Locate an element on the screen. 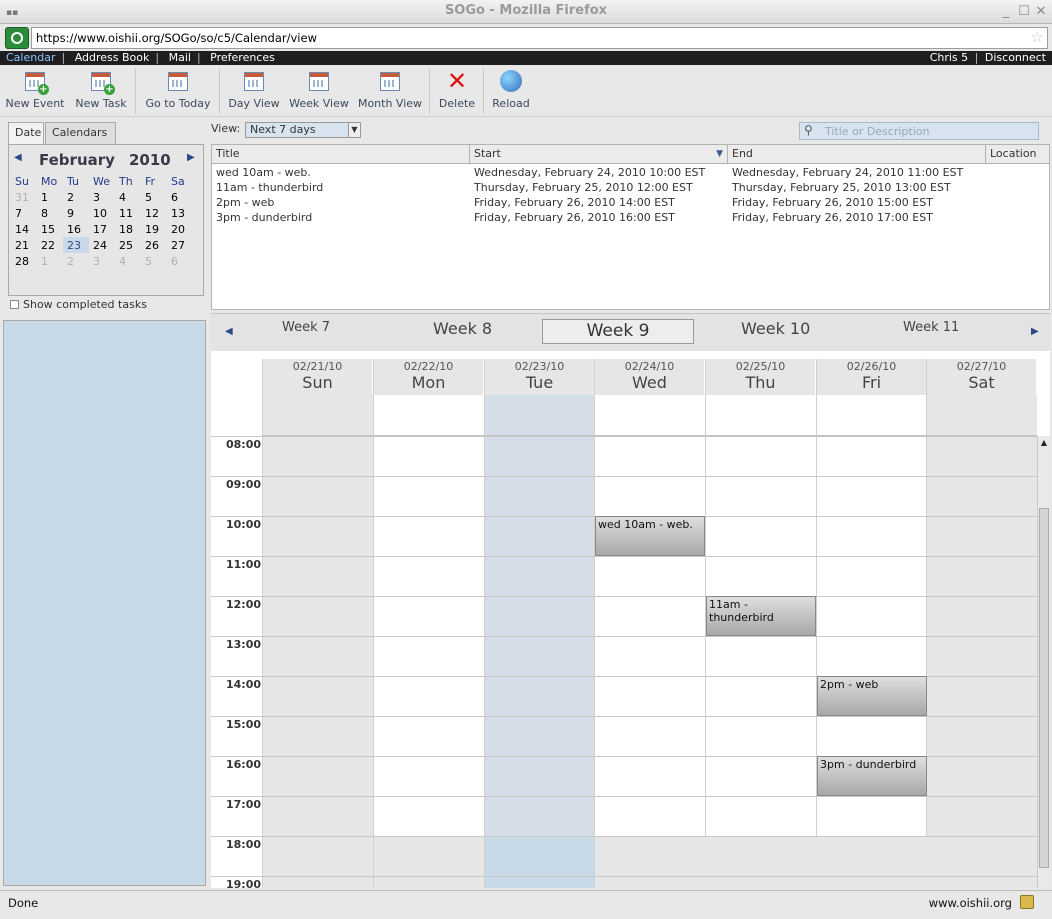 This screenshot has width=1052, height=919. delete-button: ✕ Delete is located at coordinates (457, 91).